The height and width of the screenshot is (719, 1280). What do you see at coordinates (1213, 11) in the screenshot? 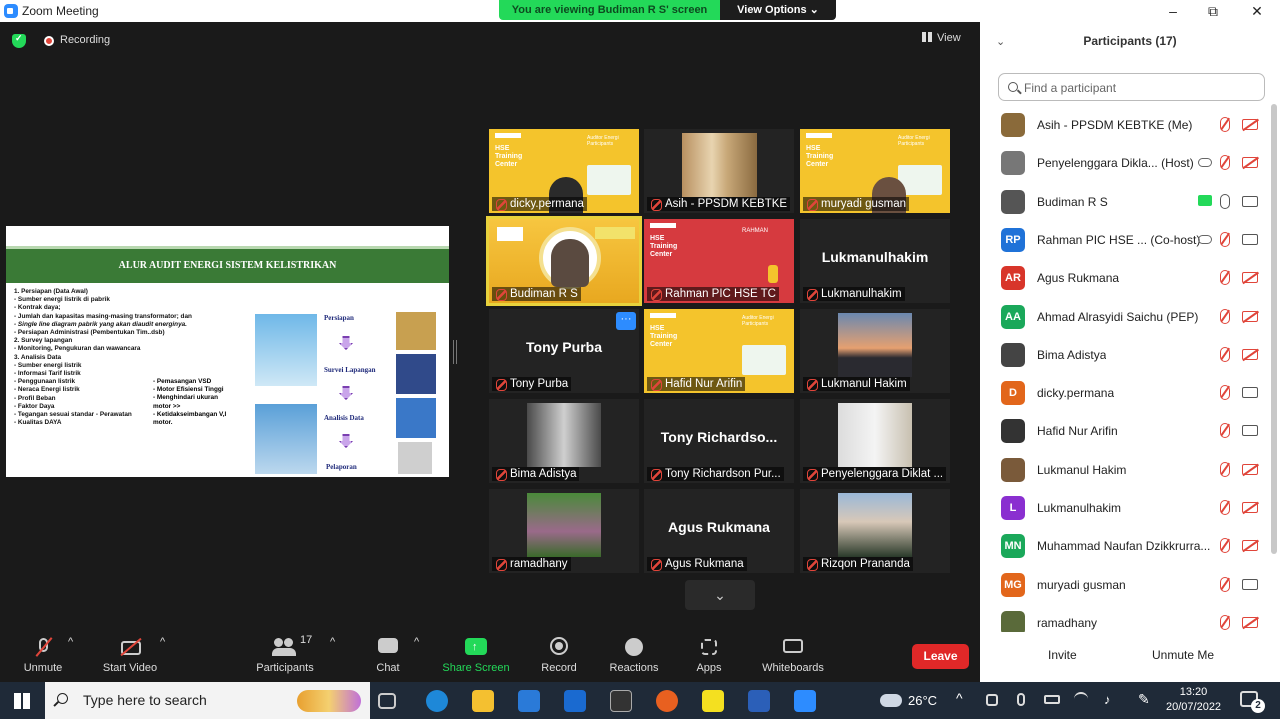
I see `restore-button: ⧉` at bounding box center [1213, 11].